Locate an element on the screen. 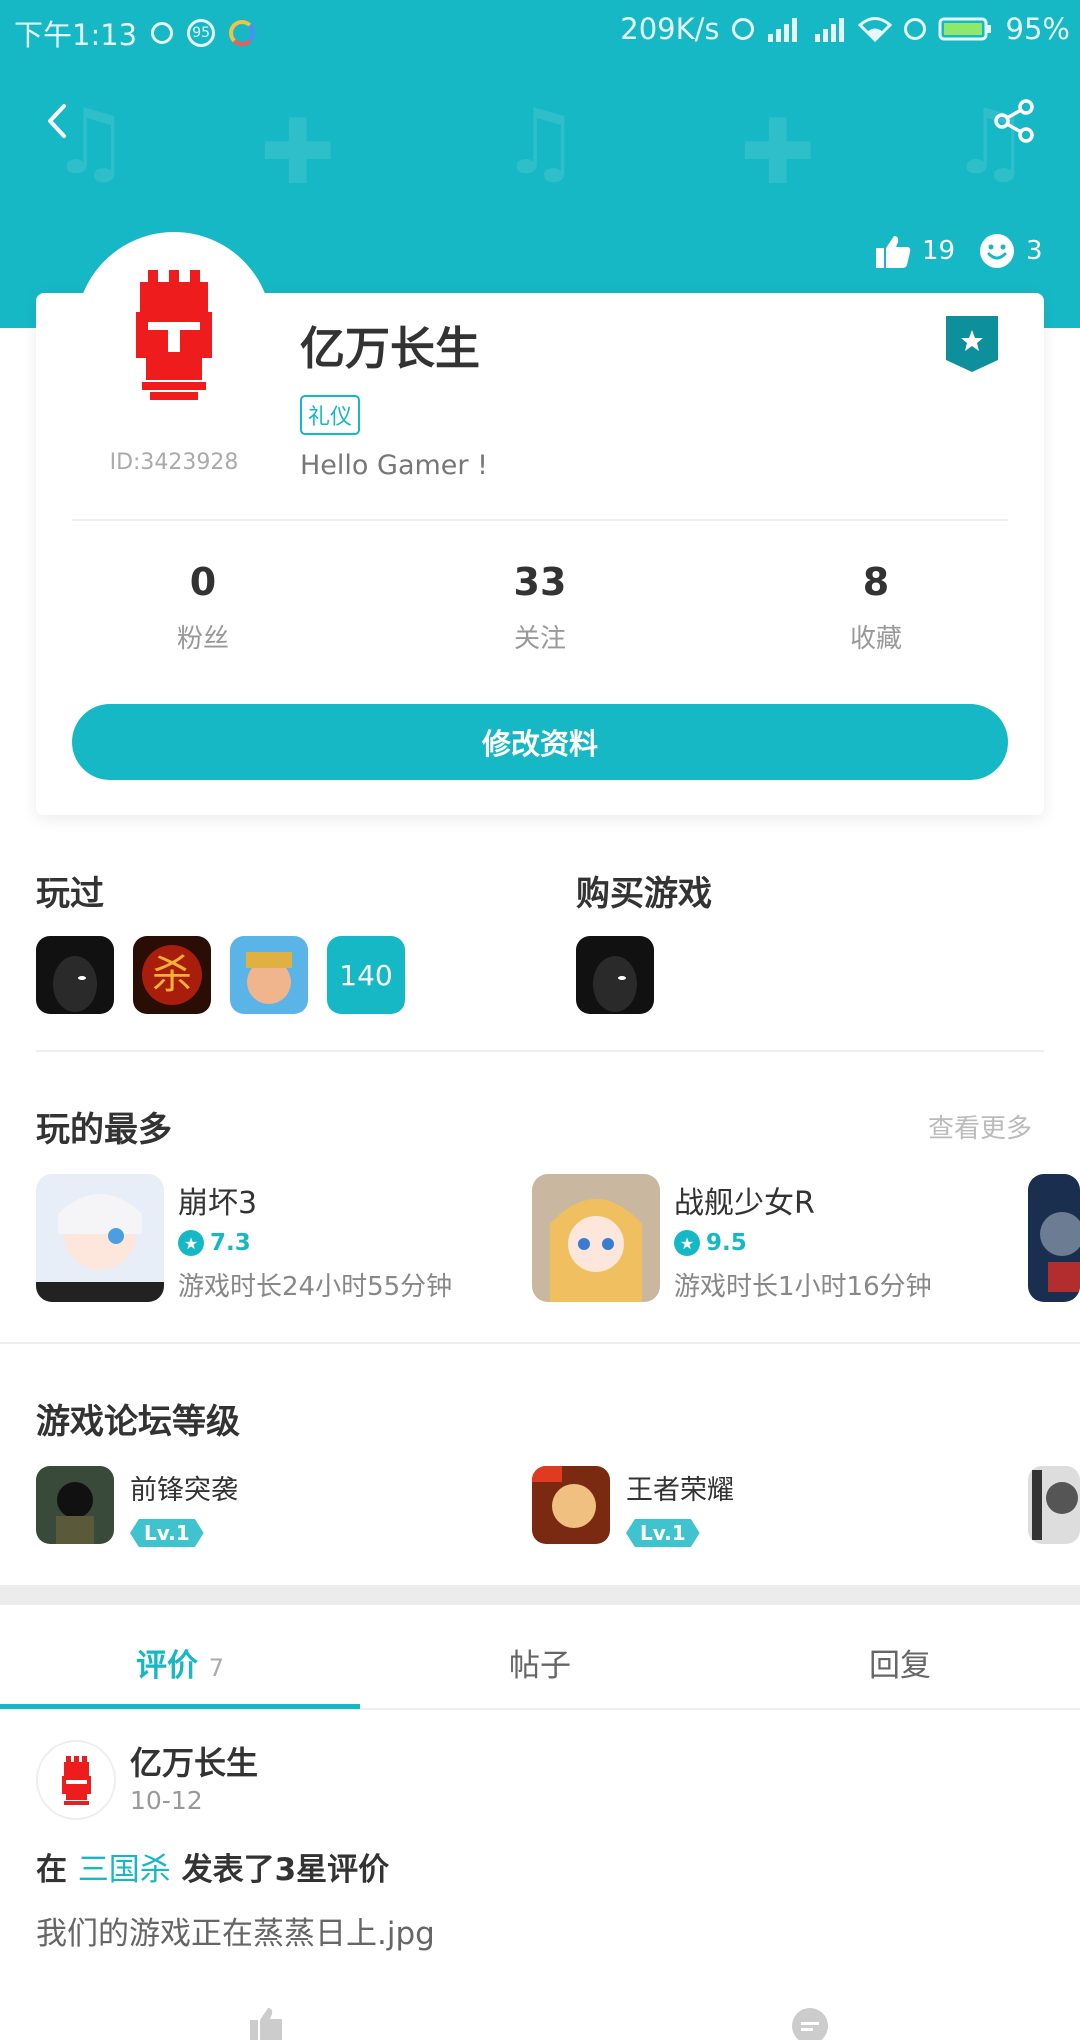 Image resolution: width=1080 pixels, height=2044 pixels. forum-level-item: 前锋突袭 Lv.1 is located at coordinates (137, 1506).